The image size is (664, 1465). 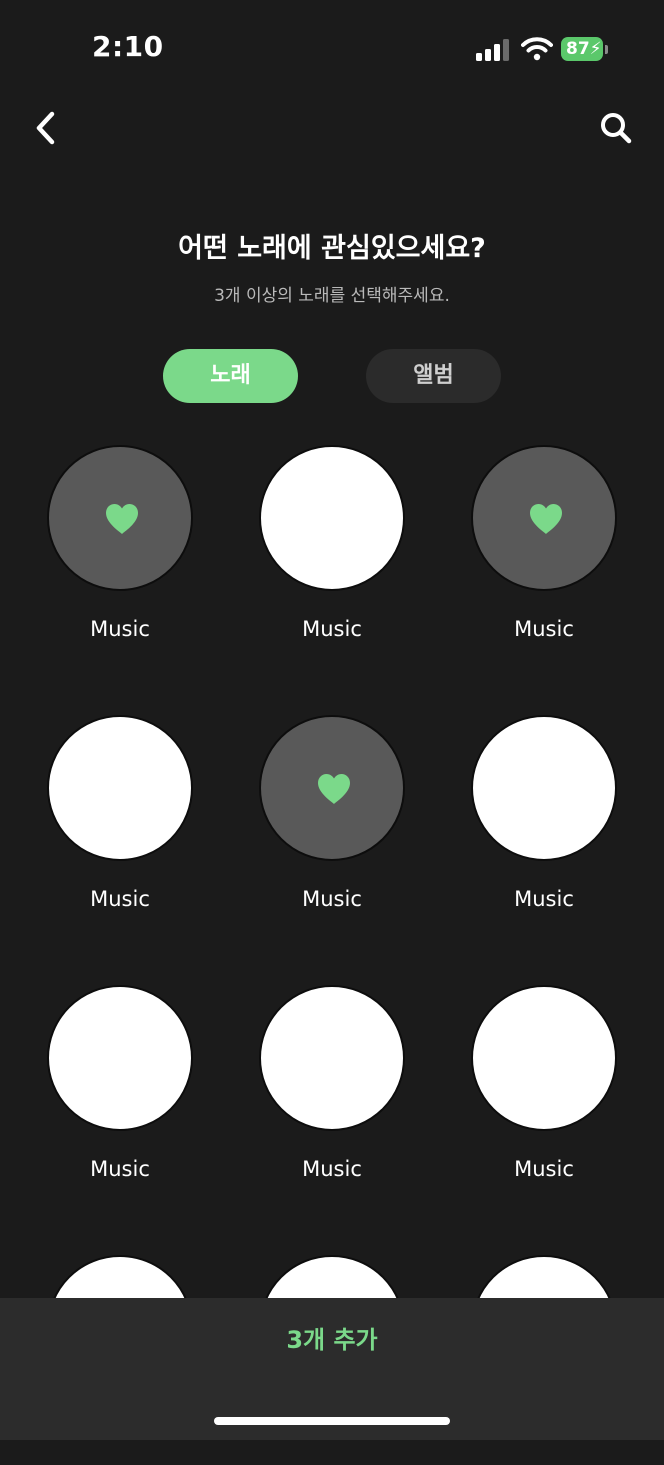 I want to click on add-selected-button: 3개 추가, so click(x=332, y=1340).